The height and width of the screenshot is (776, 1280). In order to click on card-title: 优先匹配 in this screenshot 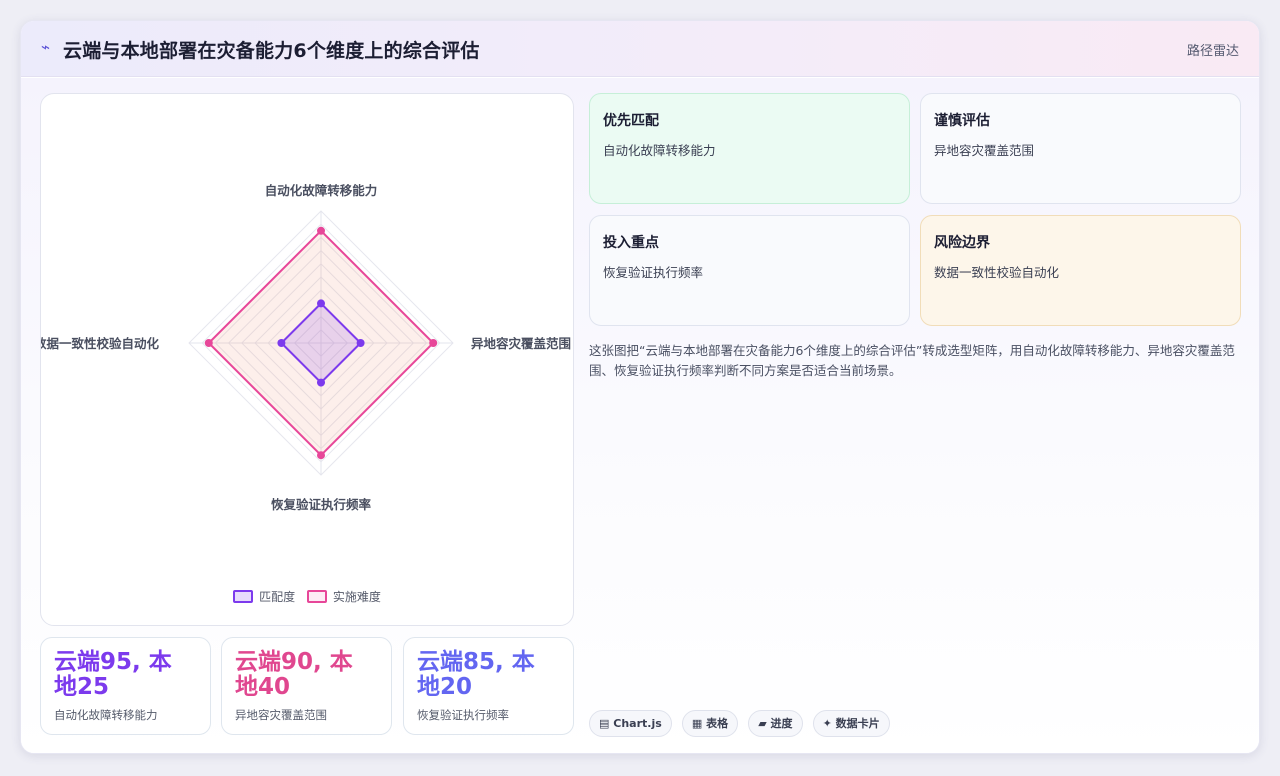, I will do `click(631, 121)`.